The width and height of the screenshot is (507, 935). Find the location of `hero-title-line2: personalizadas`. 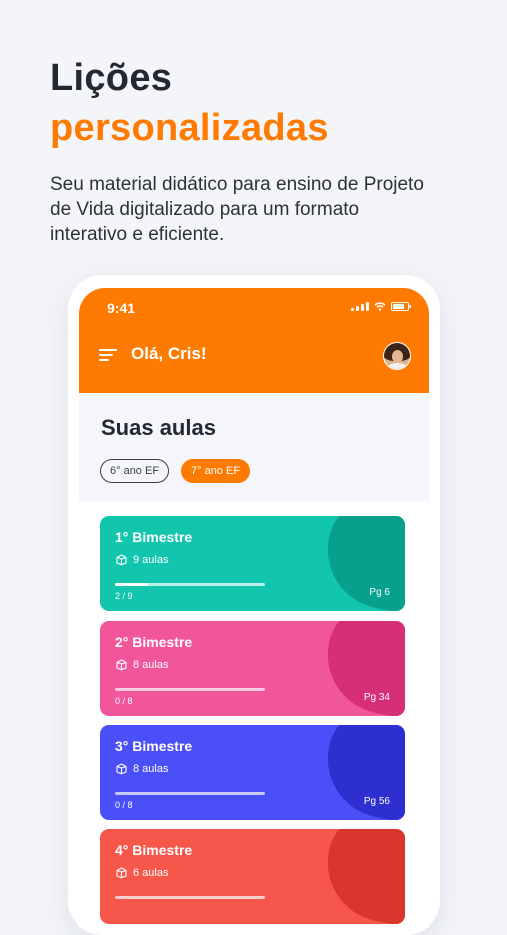

hero-title-line2: personalizadas is located at coordinates (189, 128).